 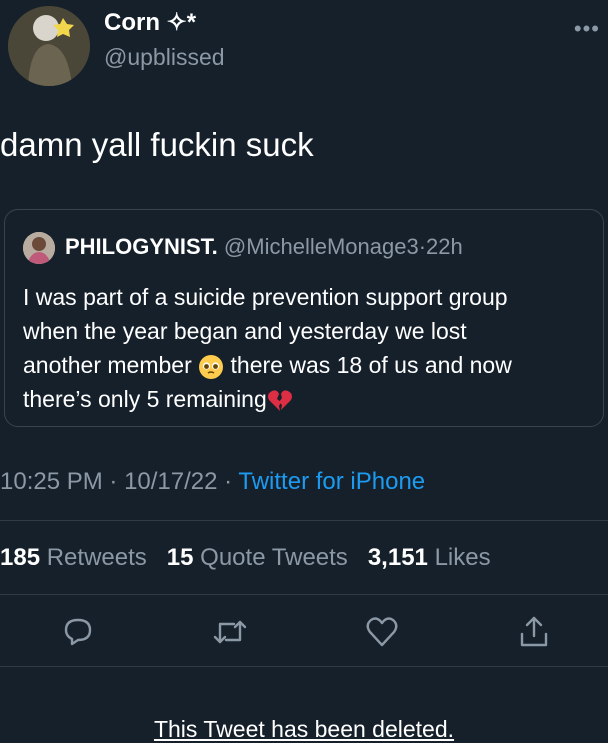 I want to click on retweets-label: Retweets, so click(x=96, y=557).